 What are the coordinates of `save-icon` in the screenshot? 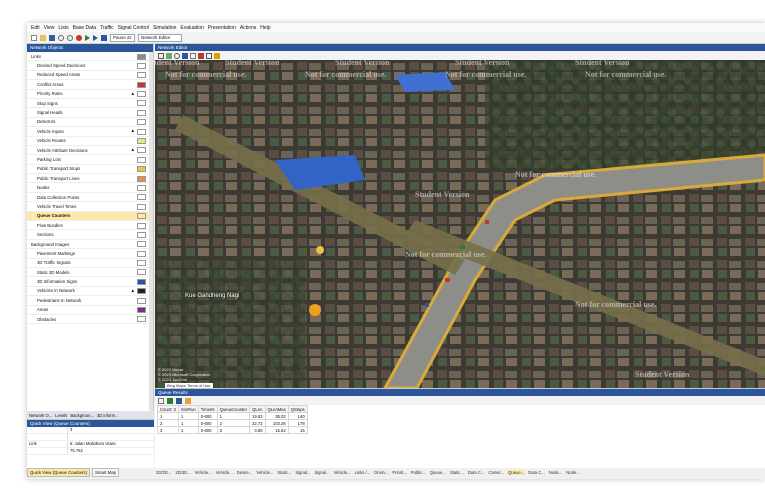 It's located at (52, 37).